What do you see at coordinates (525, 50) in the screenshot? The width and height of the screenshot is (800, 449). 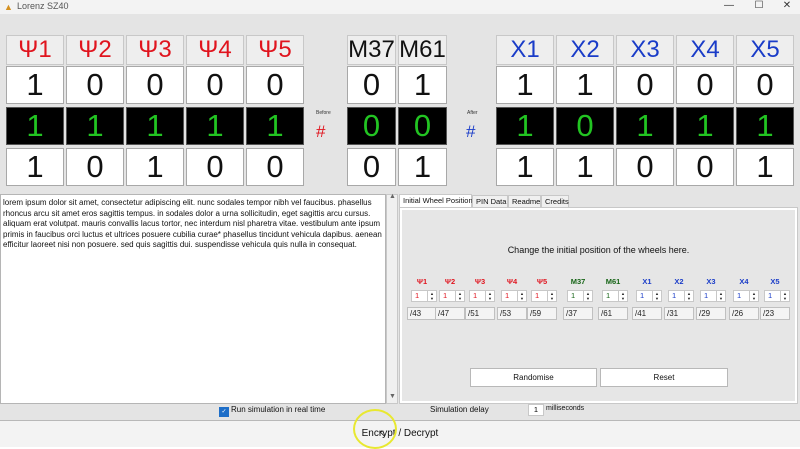 I see `psi-headers-cell: X1` at bounding box center [525, 50].